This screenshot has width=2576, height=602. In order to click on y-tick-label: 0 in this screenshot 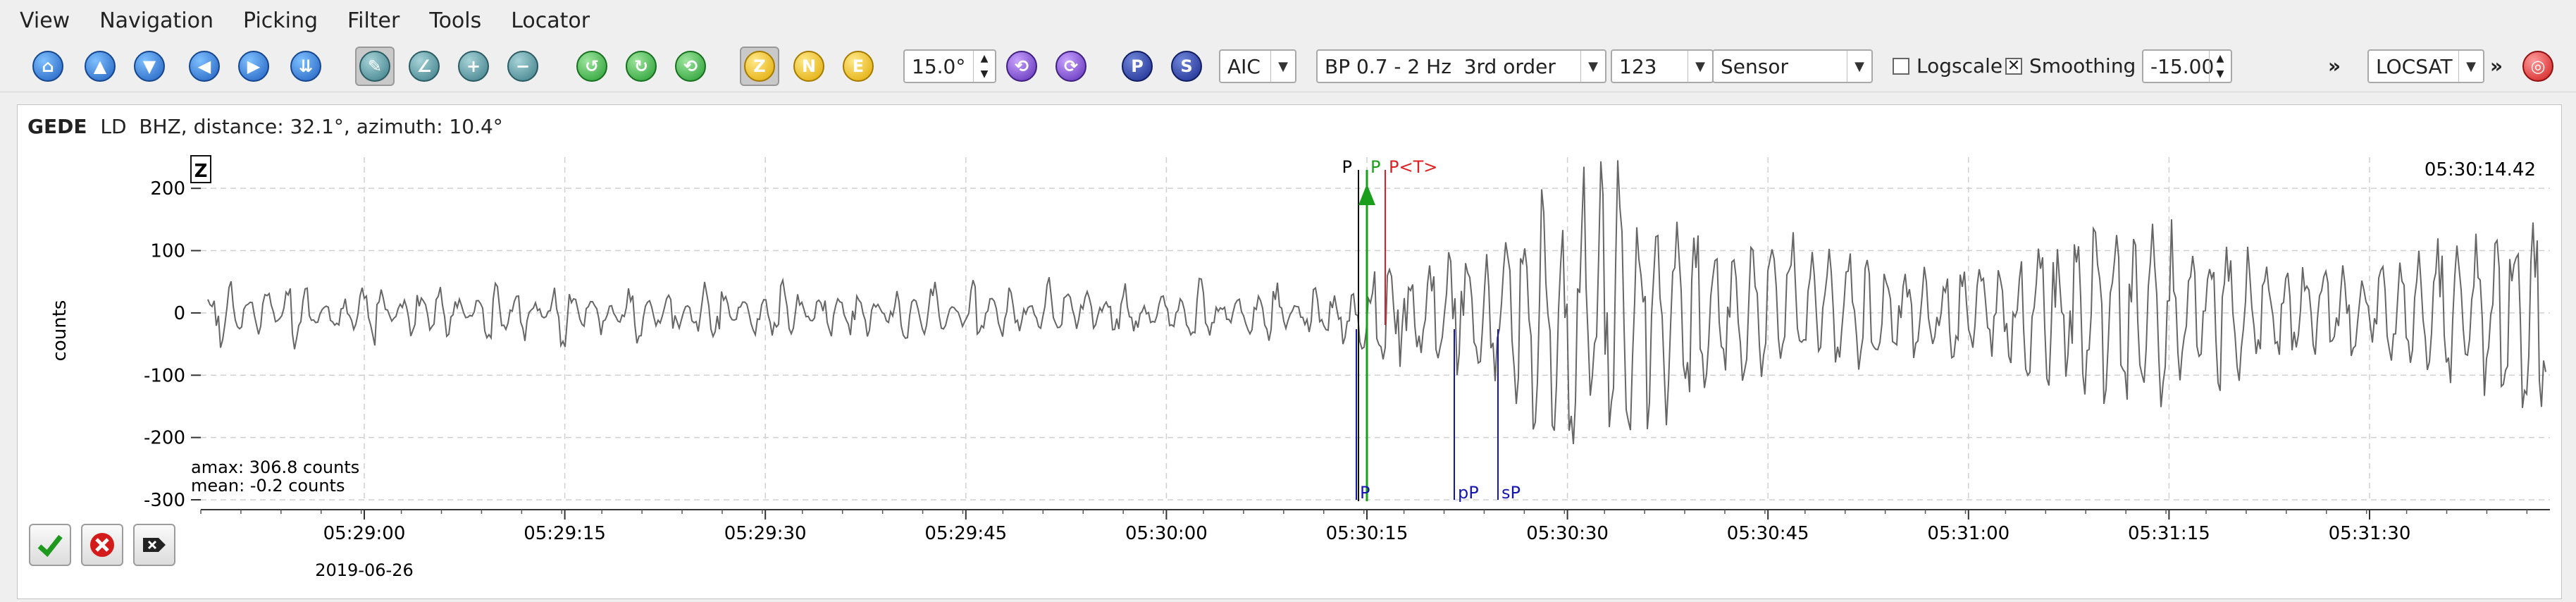, I will do `click(179, 313)`.